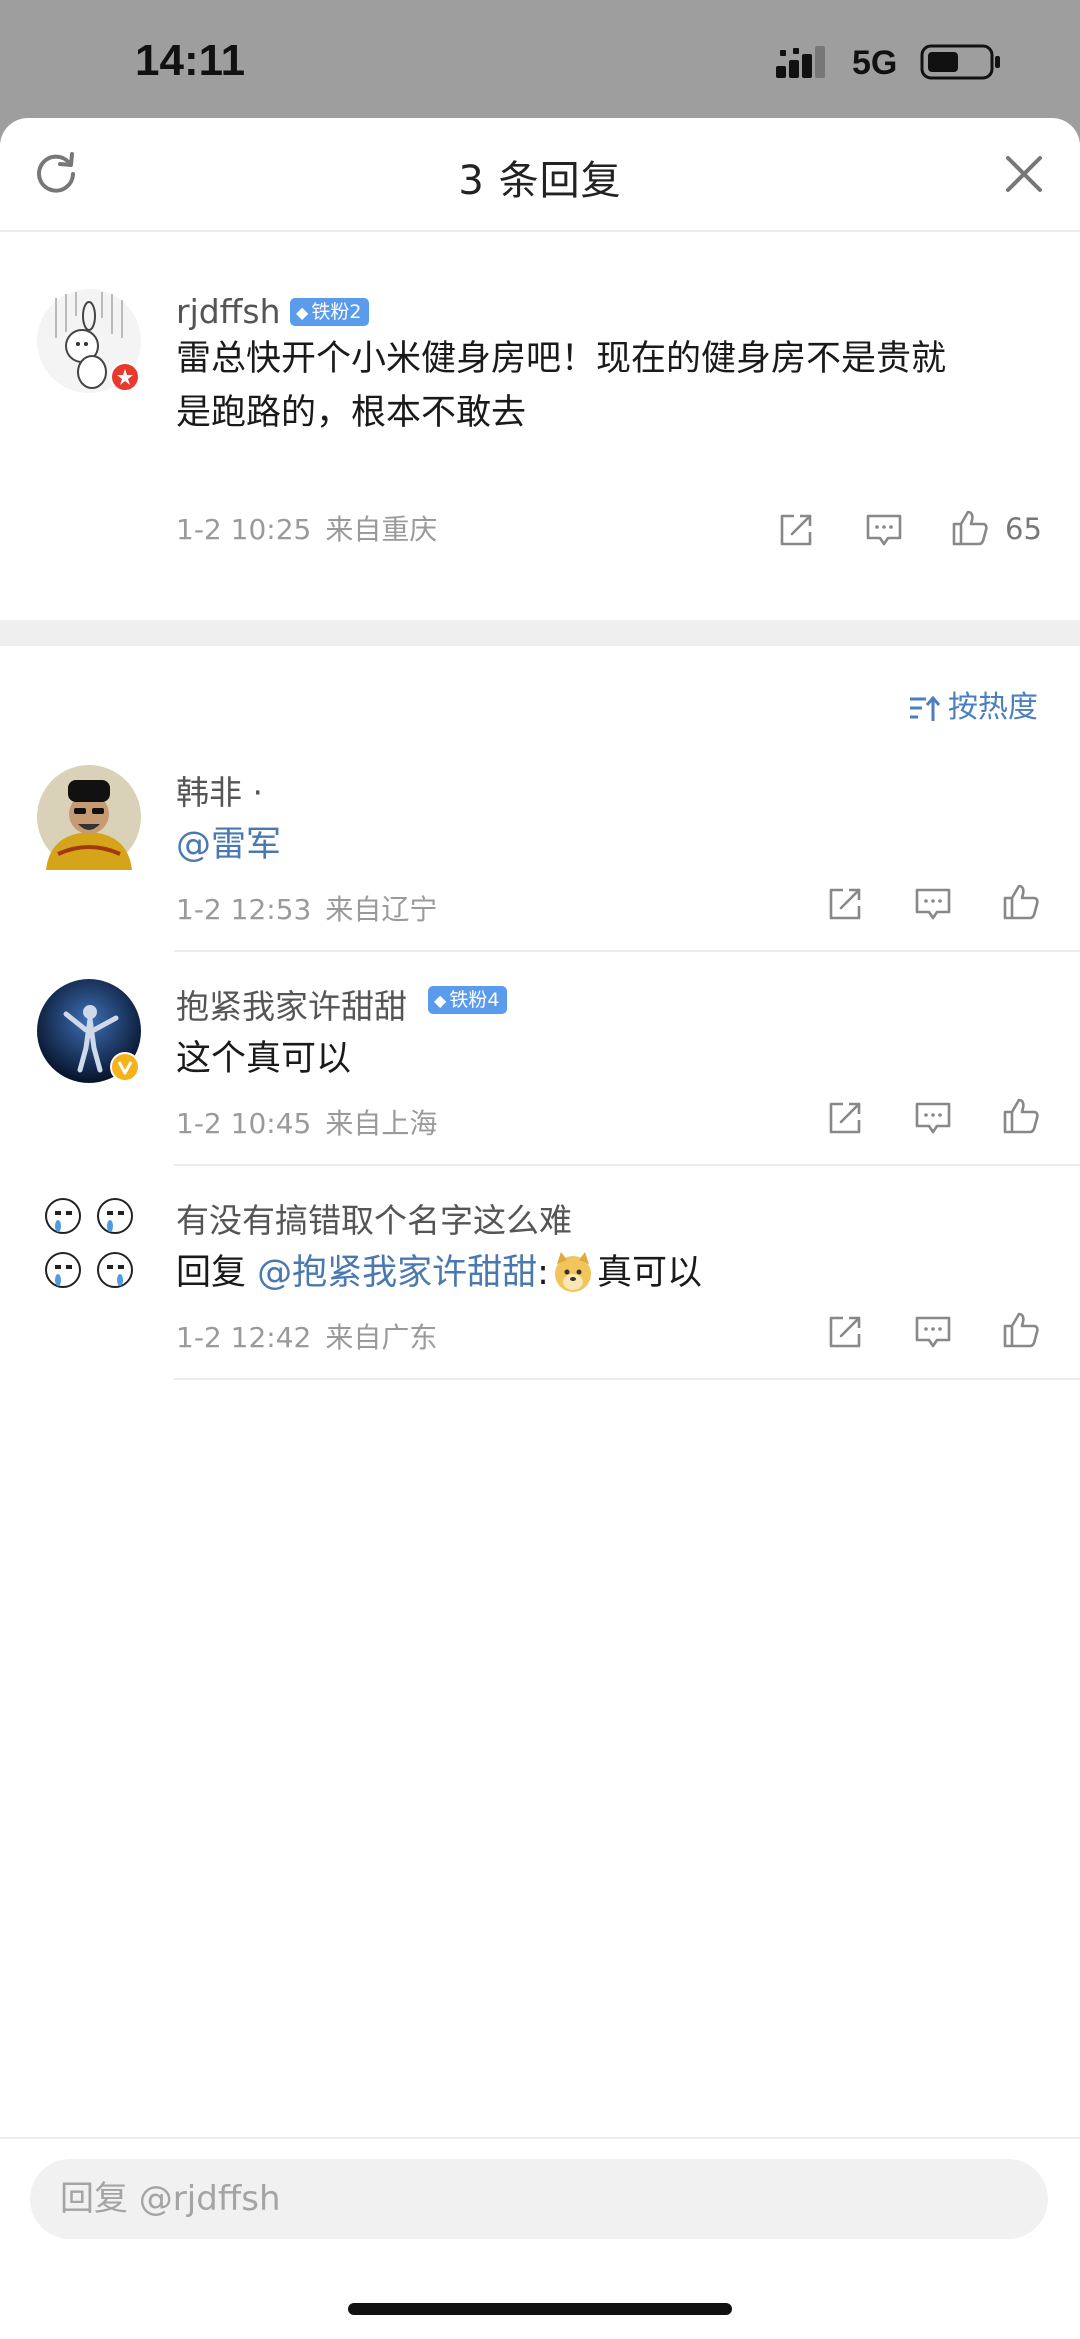 The image size is (1080, 2339). Describe the element at coordinates (219, 790) in the screenshot. I see `username: 韩非 ·` at that location.